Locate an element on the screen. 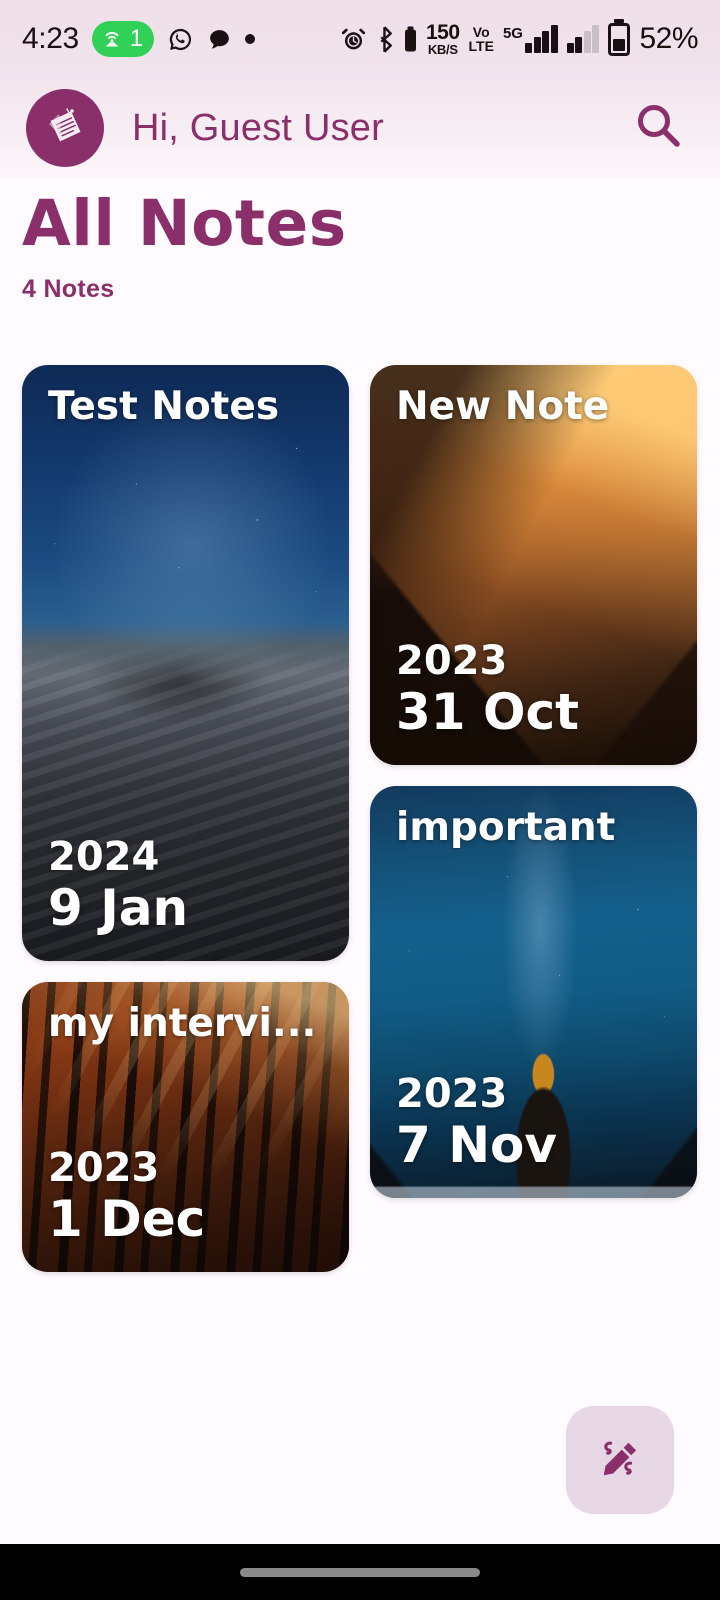 This screenshot has height=1600, width=720. page-title: All Notes is located at coordinates (184, 223).